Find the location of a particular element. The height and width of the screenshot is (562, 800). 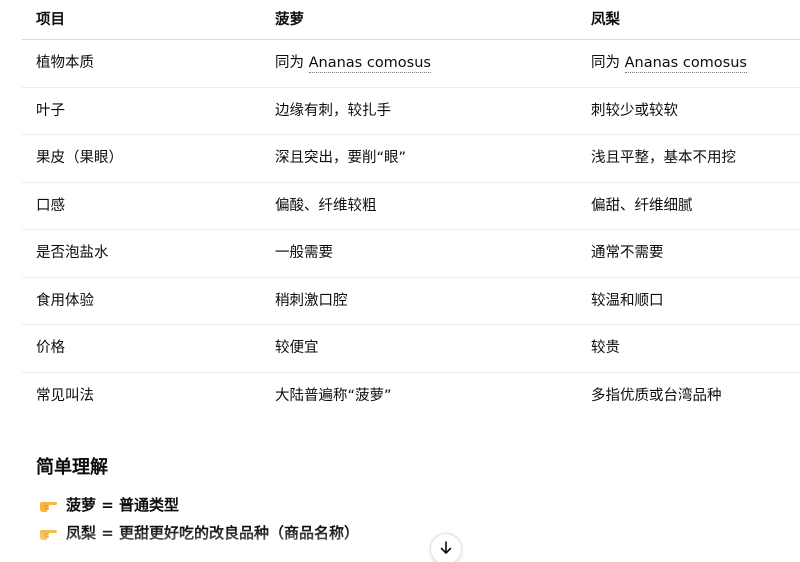

fengli-cell: 同为 Ananas comosus is located at coordinates (688, 63).